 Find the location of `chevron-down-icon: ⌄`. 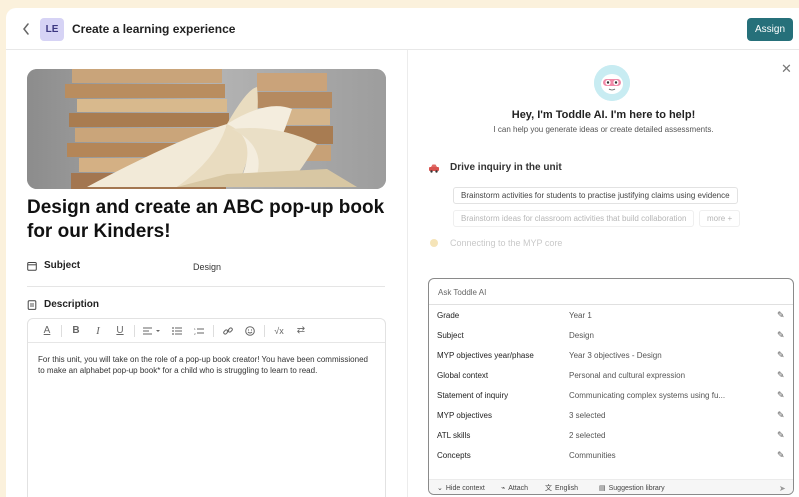

chevron-down-icon: ⌄ is located at coordinates (440, 488).